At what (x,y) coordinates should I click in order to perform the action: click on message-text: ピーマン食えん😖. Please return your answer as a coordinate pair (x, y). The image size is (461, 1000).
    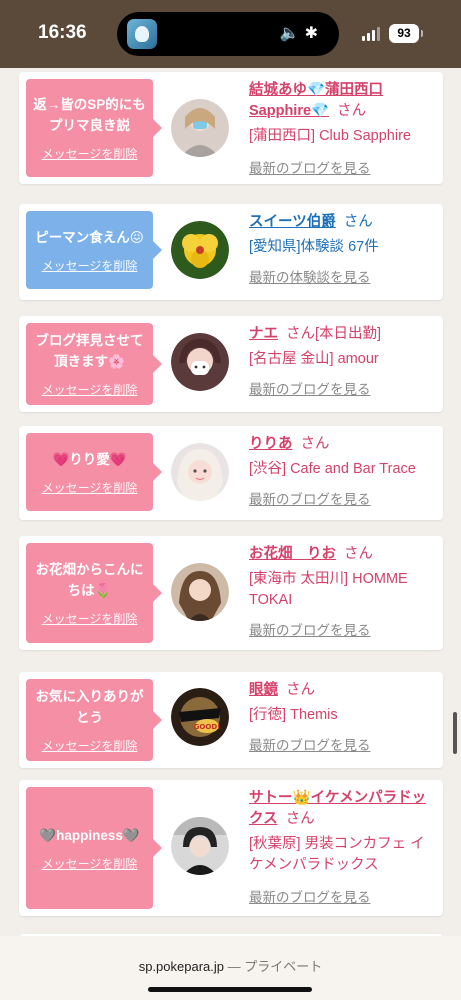
    Looking at the image, I should click on (89, 237).